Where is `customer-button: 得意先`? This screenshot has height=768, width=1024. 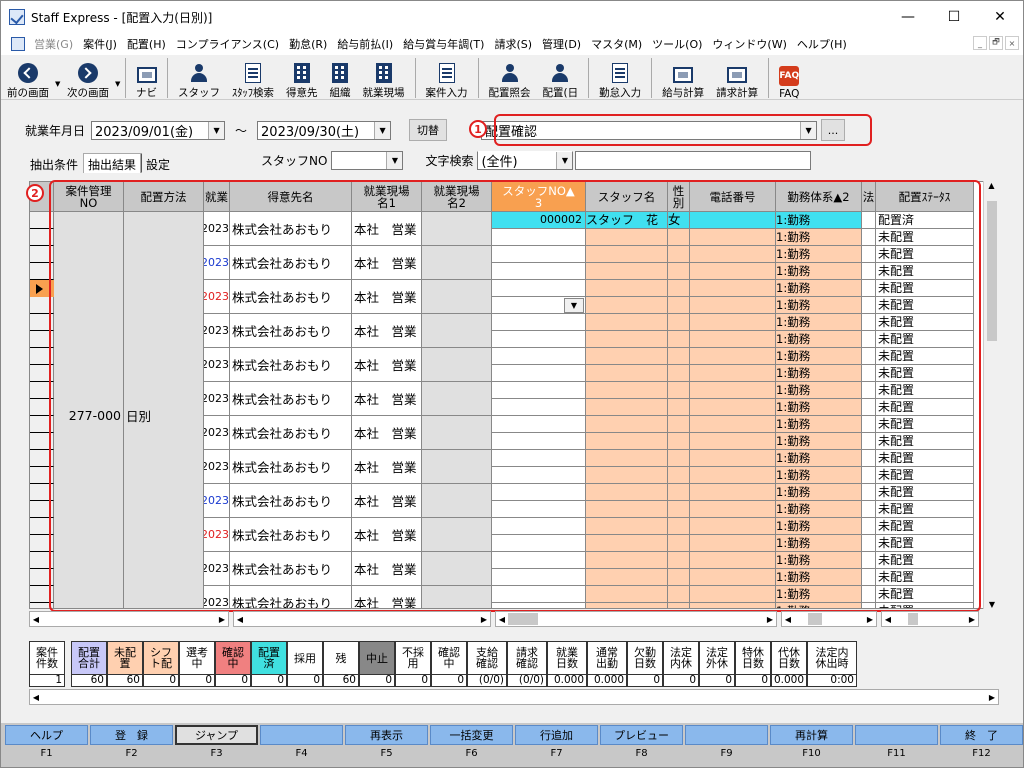 customer-button: 得意先 is located at coordinates (302, 78).